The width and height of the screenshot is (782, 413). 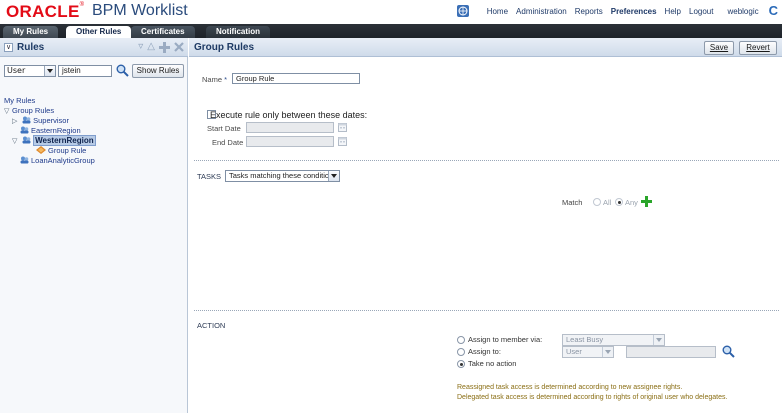 What do you see at coordinates (151, 47) in the screenshot?
I see `expand-icon: △` at bounding box center [151, 47].